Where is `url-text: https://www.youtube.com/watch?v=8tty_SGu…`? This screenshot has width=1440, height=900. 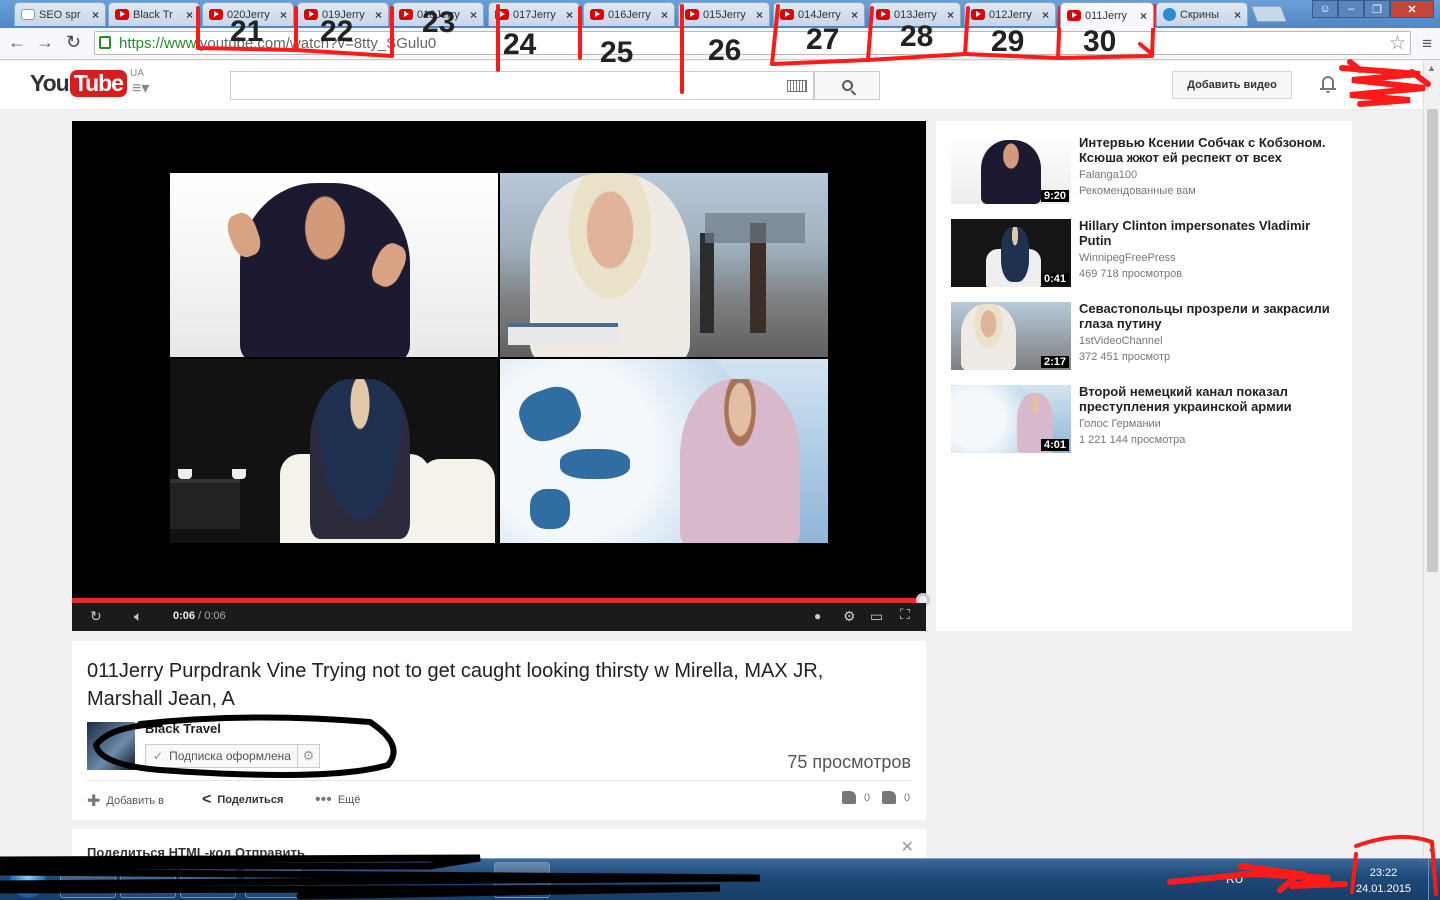
url-text: https://www.youtube.com/watch?v=8tty_SGu… is located at coordinates (277, 43).